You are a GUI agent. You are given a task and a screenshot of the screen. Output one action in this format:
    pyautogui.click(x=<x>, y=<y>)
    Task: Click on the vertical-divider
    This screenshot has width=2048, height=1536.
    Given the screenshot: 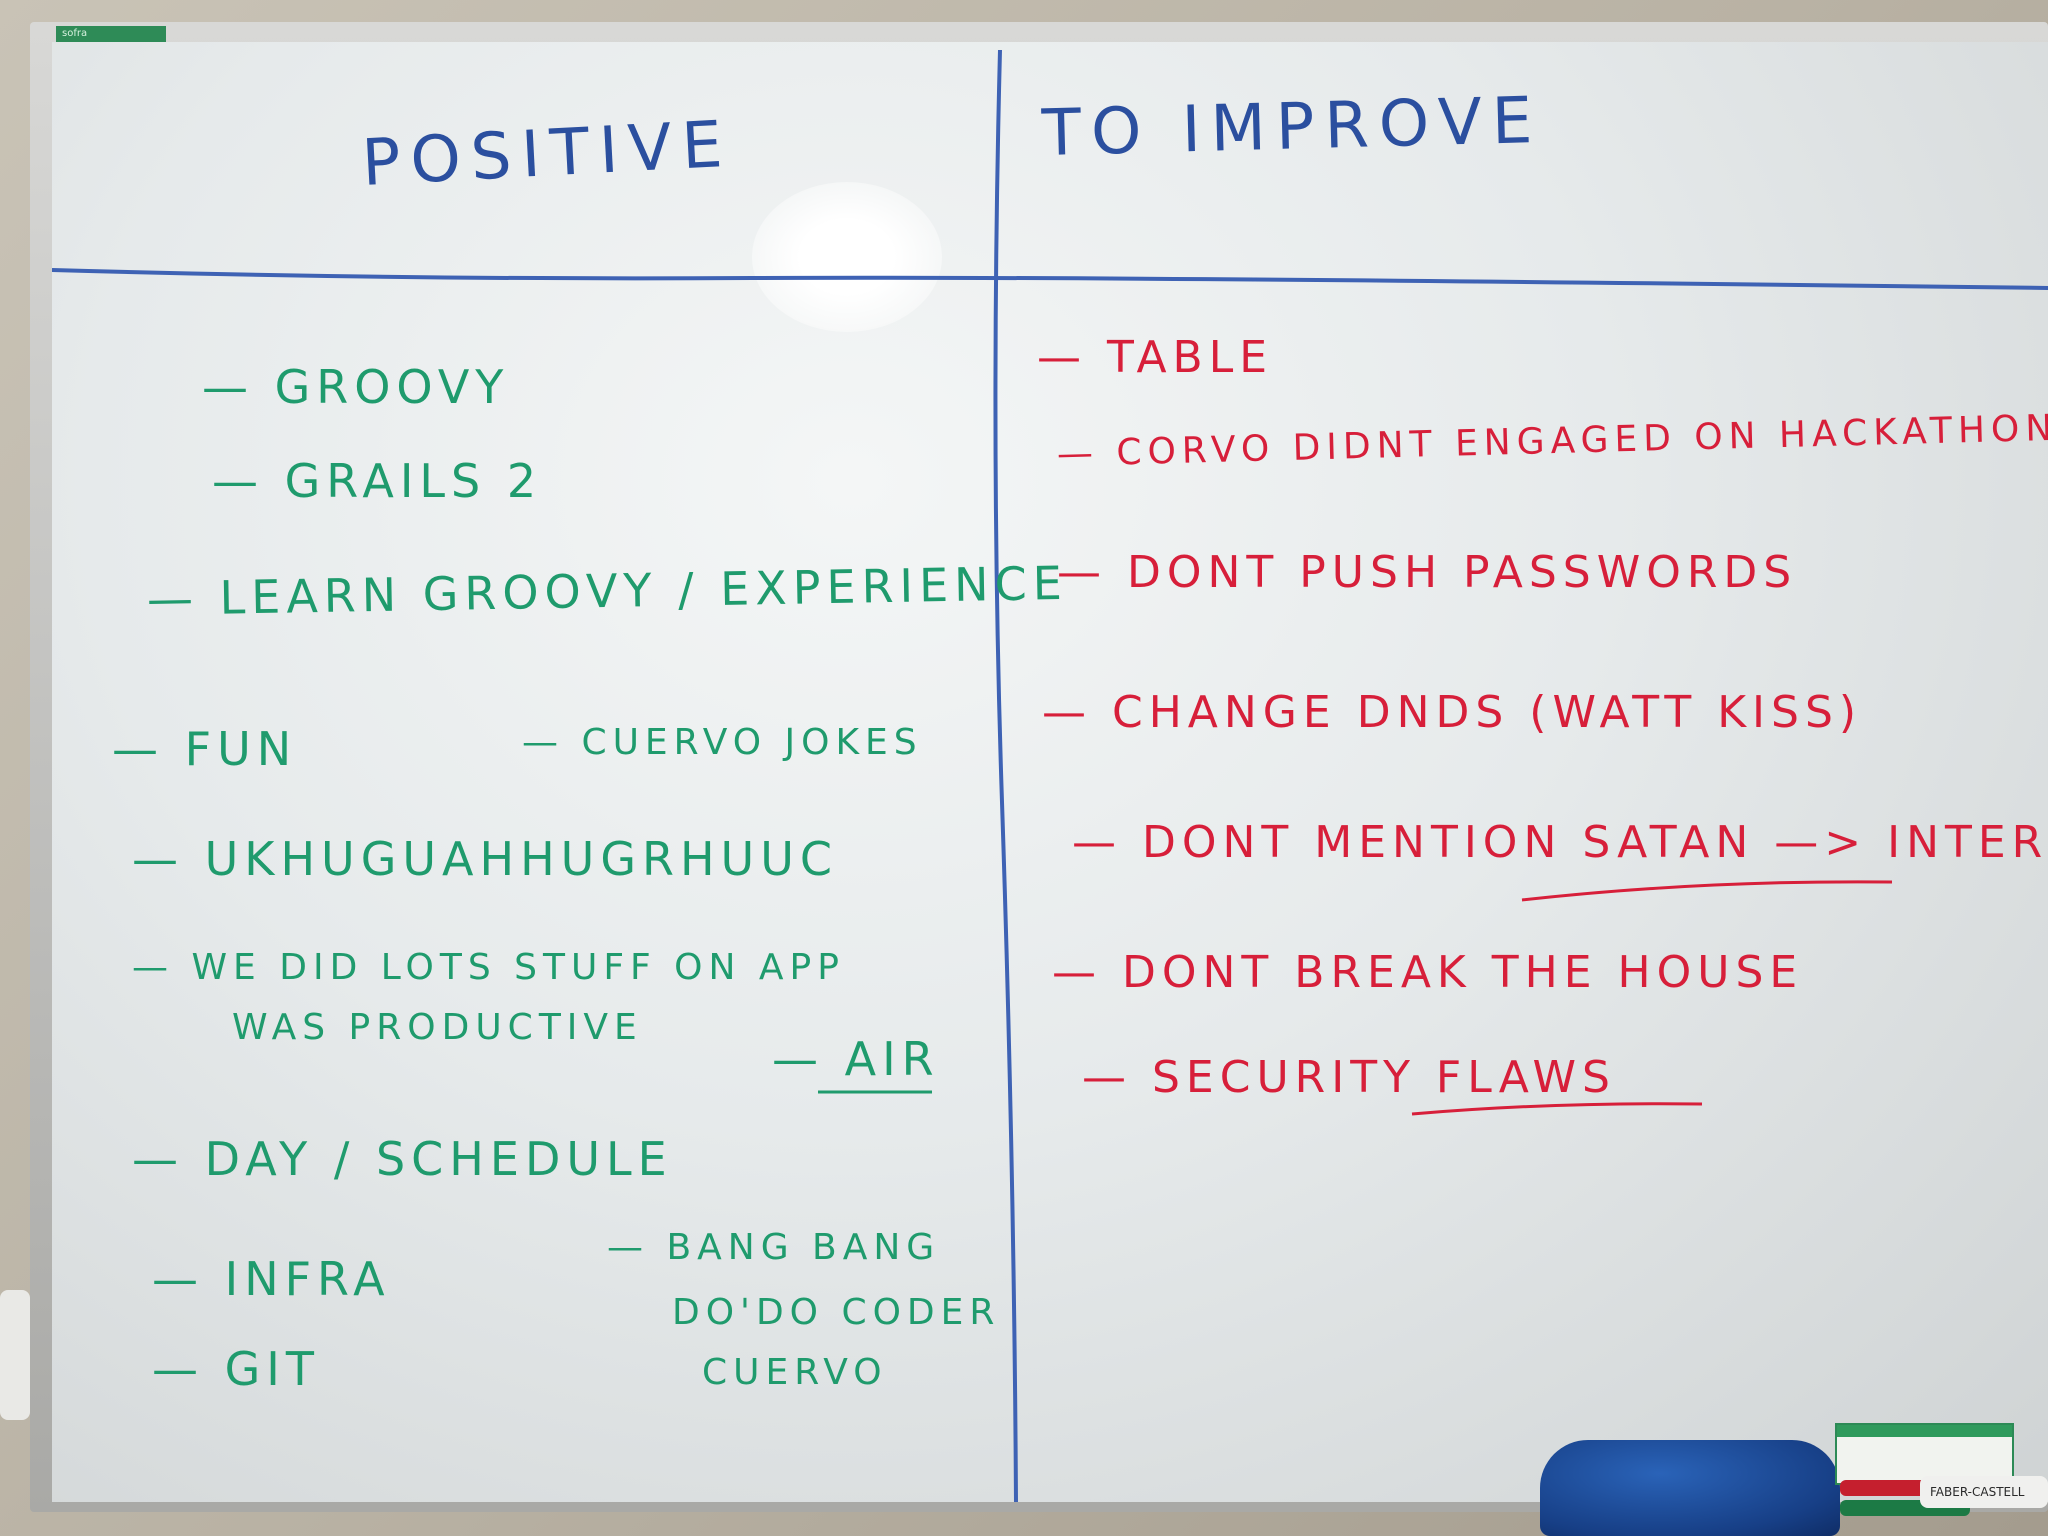 What is the action you would take?
    pyautogui.click(x=1005, y=775)
    